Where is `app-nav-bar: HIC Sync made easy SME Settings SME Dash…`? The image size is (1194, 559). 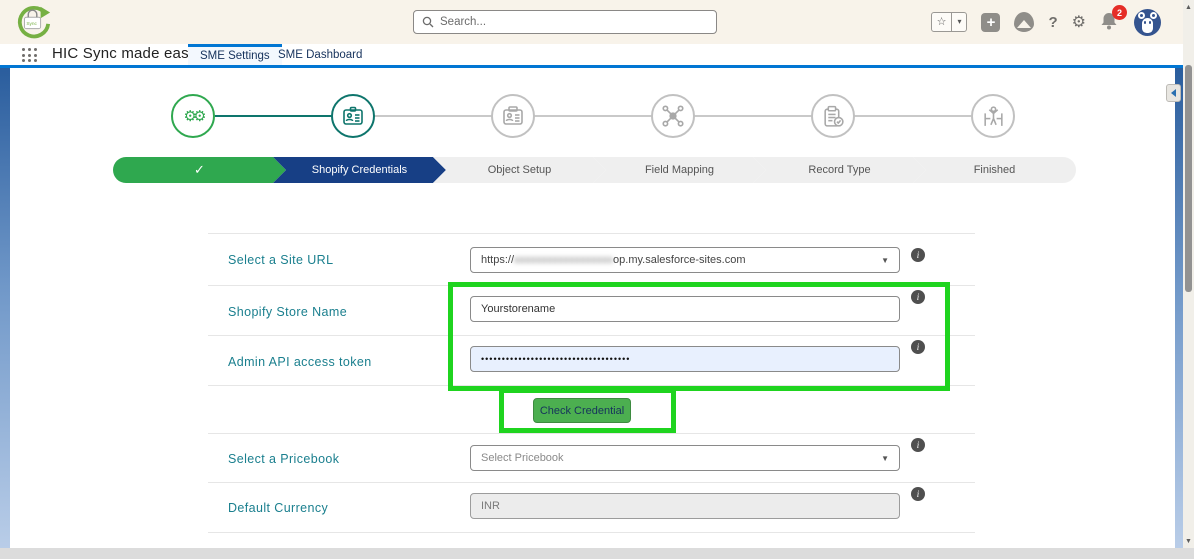
app-nav-bar: HIC Sync made easy SME Settings SME Dash… is located at coordinates (591, 56).